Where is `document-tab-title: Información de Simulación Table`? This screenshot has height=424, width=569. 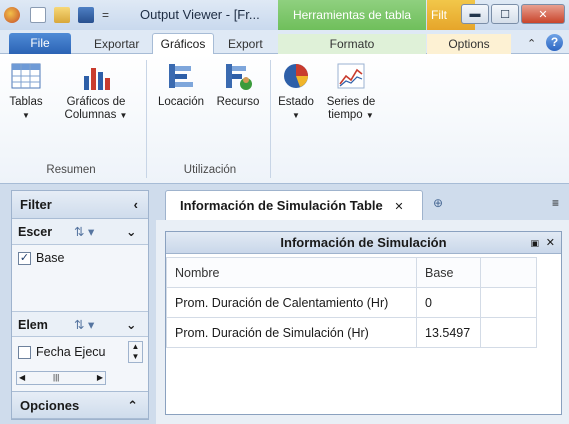
document-tab-title: Información de Simulación Table is located at coordinates (281, 205).